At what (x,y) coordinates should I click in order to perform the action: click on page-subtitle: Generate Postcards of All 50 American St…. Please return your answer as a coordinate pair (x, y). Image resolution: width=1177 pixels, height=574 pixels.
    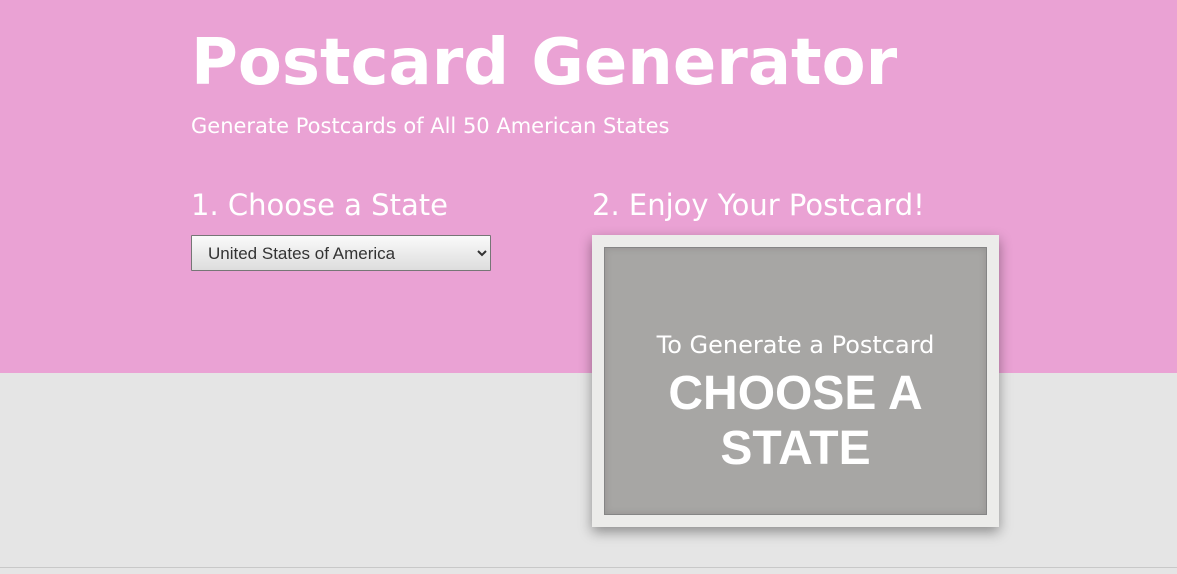
    Looking at the image, I should click on (430, 126).